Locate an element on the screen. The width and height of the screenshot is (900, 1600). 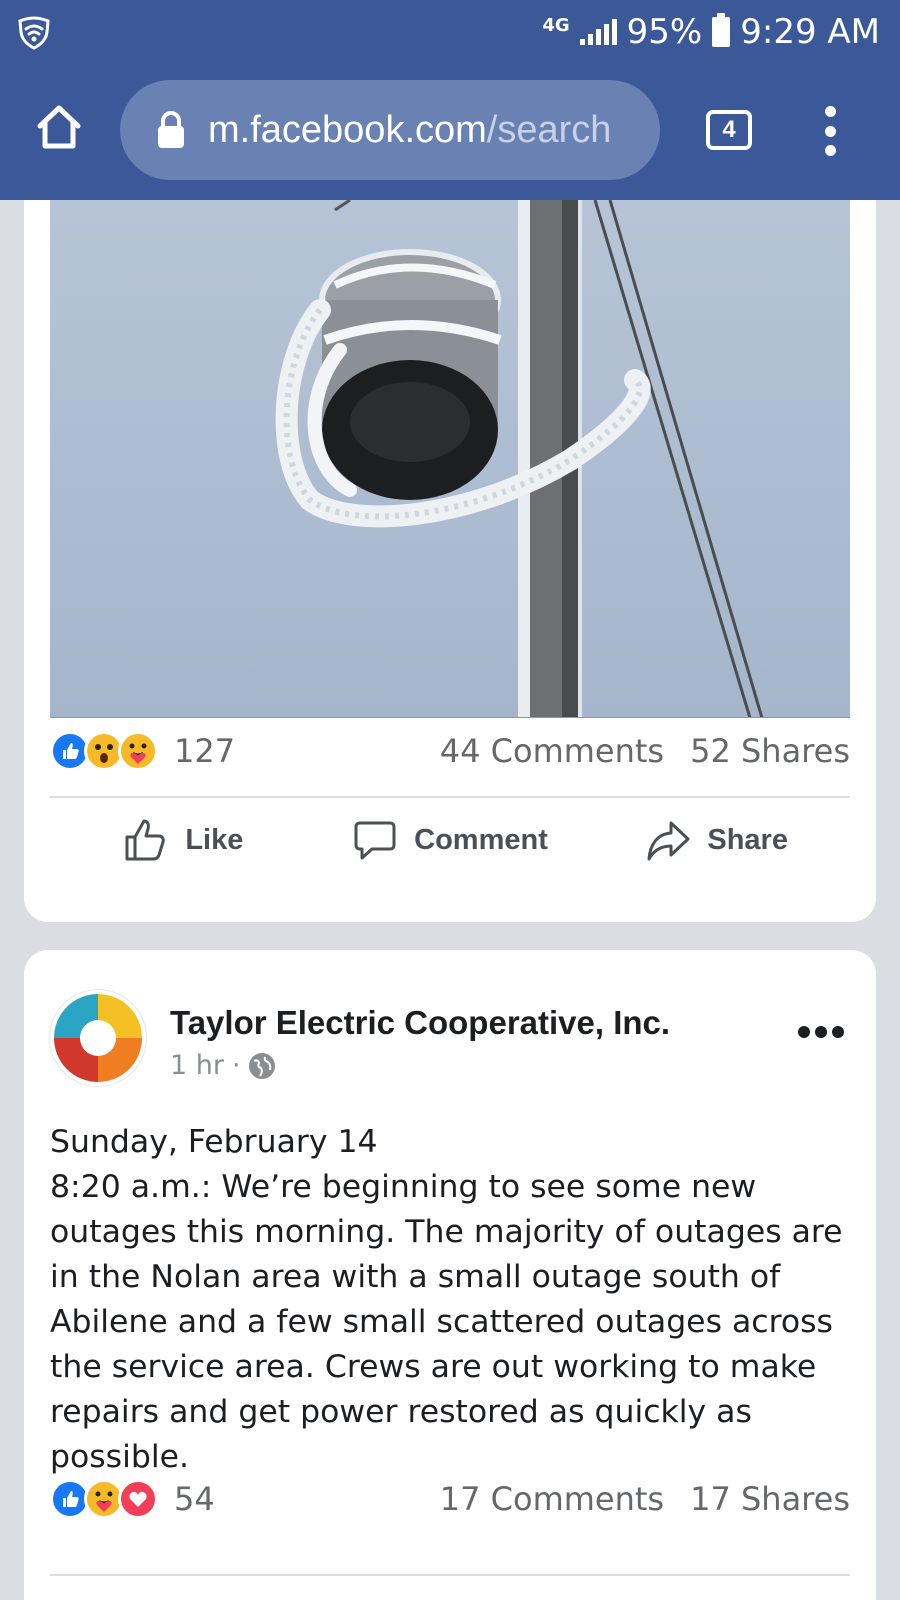
page-name-link: Taylor Electric Cooperative, Inc. is located at coordinates (420, 1023).